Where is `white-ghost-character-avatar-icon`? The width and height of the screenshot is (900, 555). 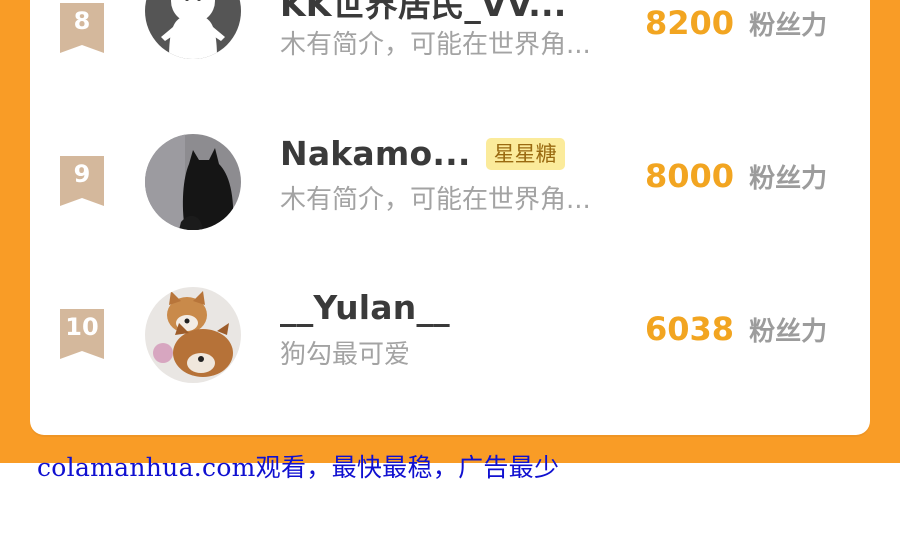
white-ghost-character-avatar-icon is located at coordinates (193, 29).